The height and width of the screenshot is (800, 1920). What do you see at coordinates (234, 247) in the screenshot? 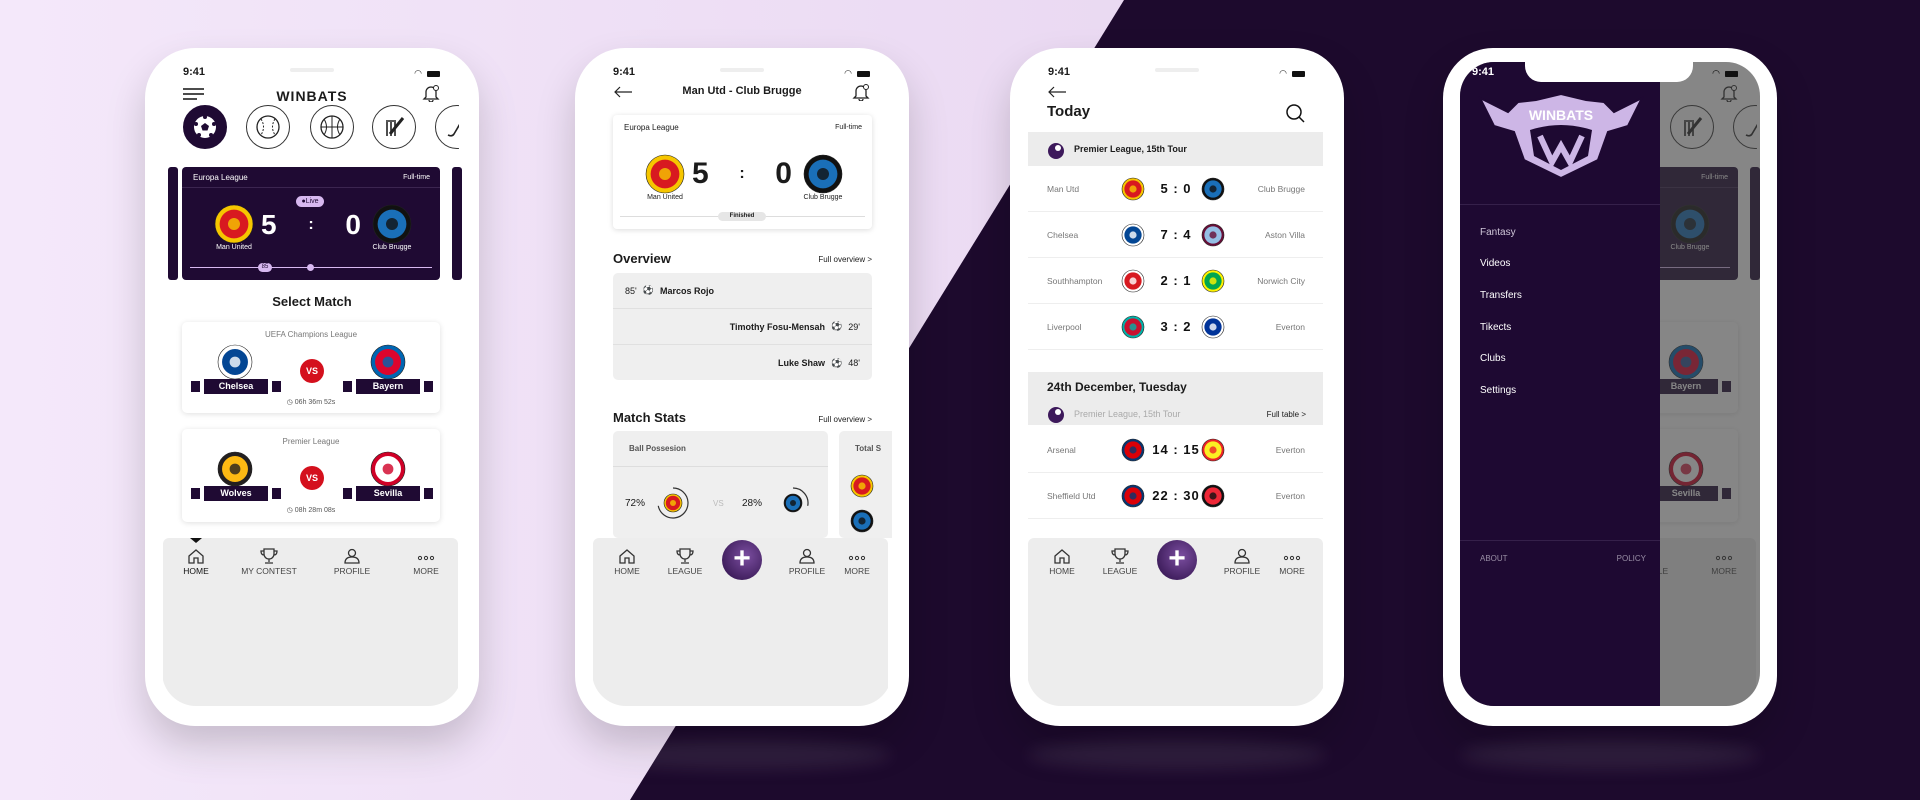
I see `home-team-name: Man United` at bounding box center [234, 247].